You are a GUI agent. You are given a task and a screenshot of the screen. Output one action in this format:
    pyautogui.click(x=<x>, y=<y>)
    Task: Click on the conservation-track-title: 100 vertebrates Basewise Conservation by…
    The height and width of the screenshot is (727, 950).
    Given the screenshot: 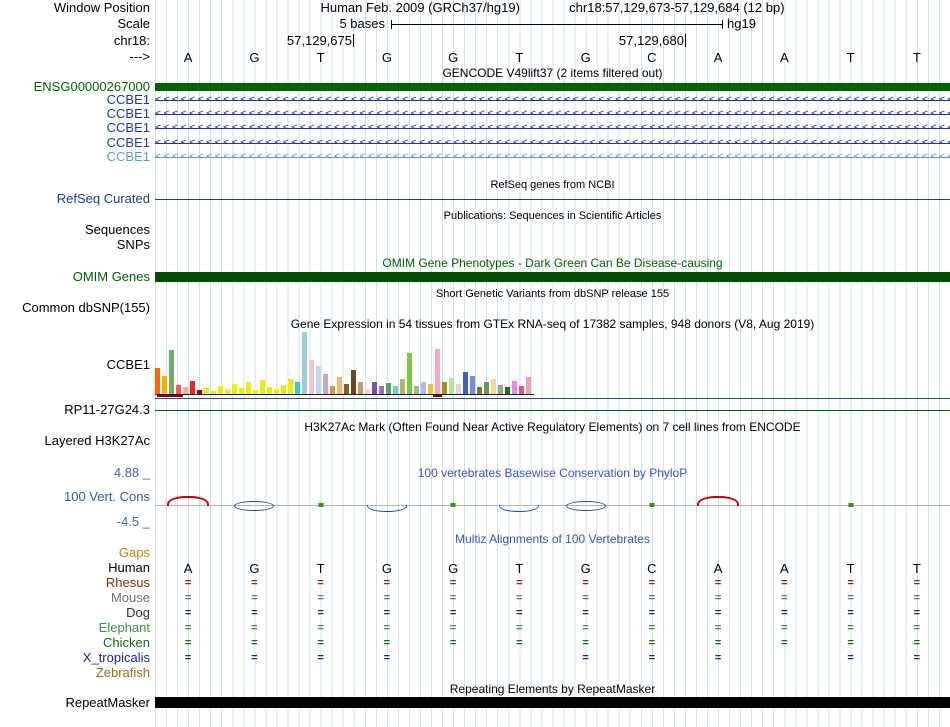 What is the action you would take?
    pyautogui.click(x=552, y=473)
    